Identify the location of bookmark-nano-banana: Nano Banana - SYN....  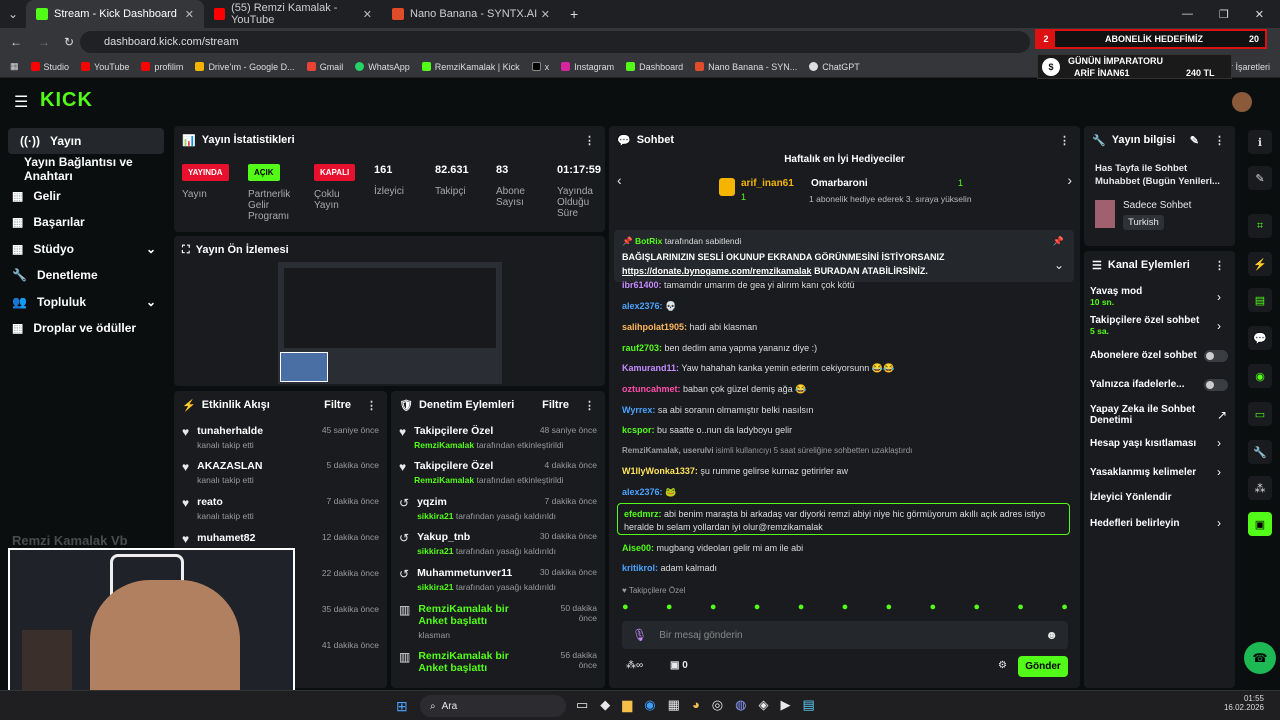
(746, 67).